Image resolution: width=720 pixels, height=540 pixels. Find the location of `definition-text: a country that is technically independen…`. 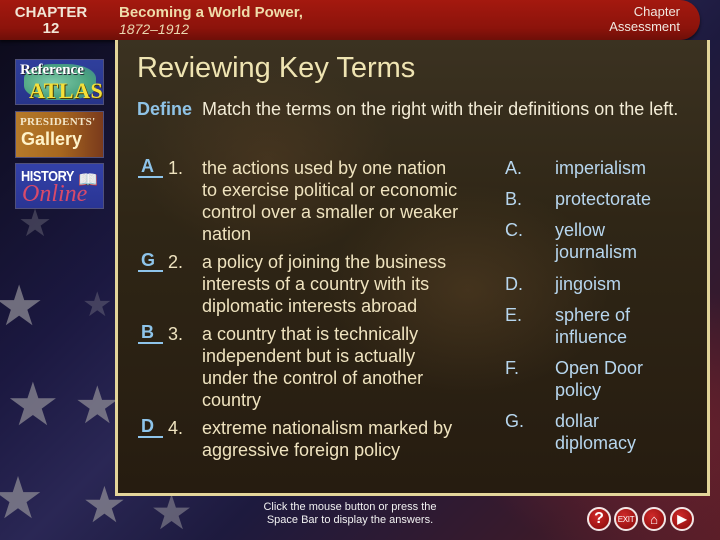

definition-text: a country that is technically independen… is located at coordinates (313, 367).